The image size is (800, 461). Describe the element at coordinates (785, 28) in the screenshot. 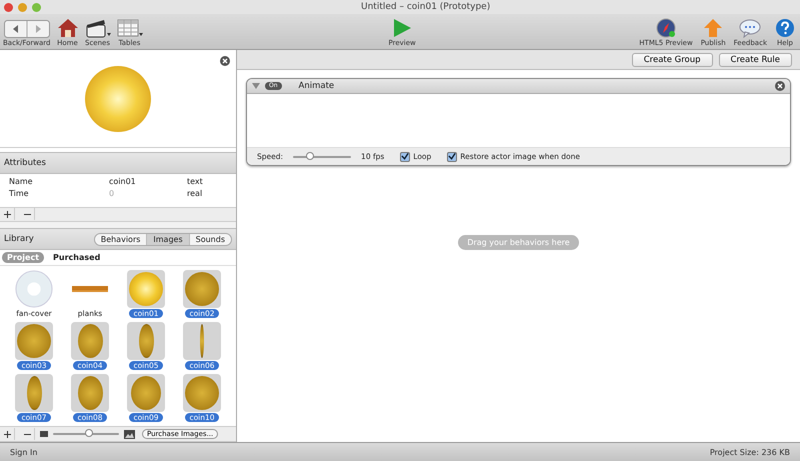

I see `help-icon` at that location.